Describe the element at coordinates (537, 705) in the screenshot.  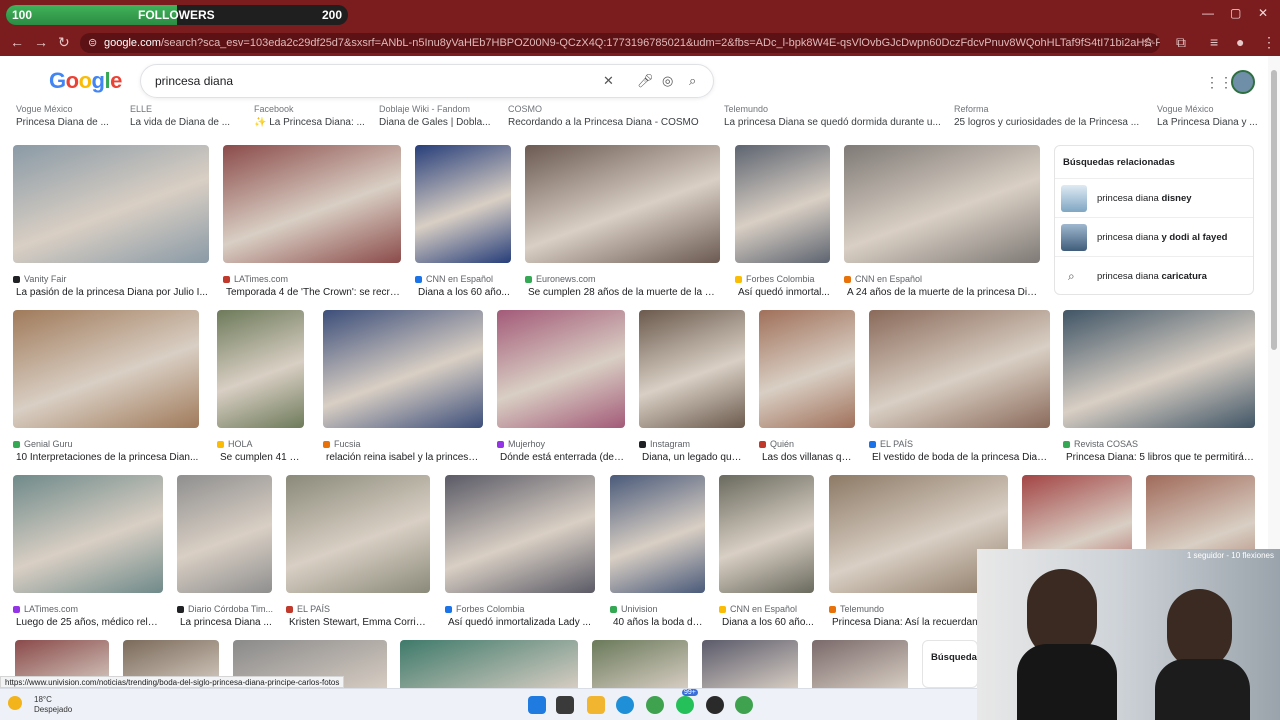
I see `start-icon` at that location.